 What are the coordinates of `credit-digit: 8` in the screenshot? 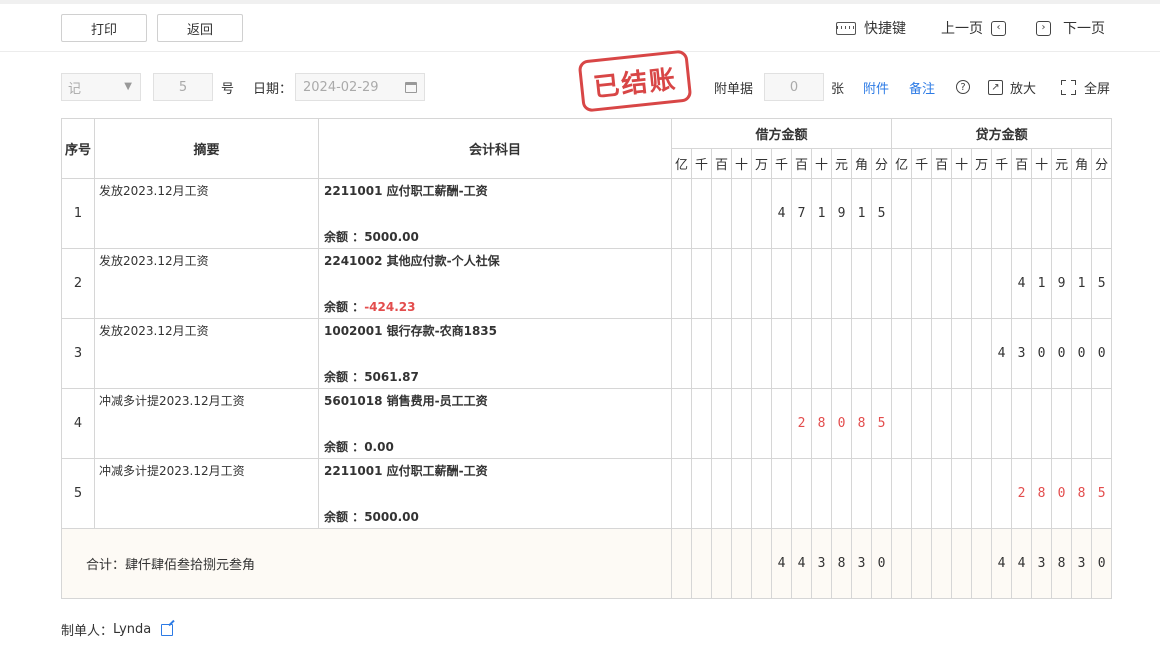 It's located at (1082, 493).